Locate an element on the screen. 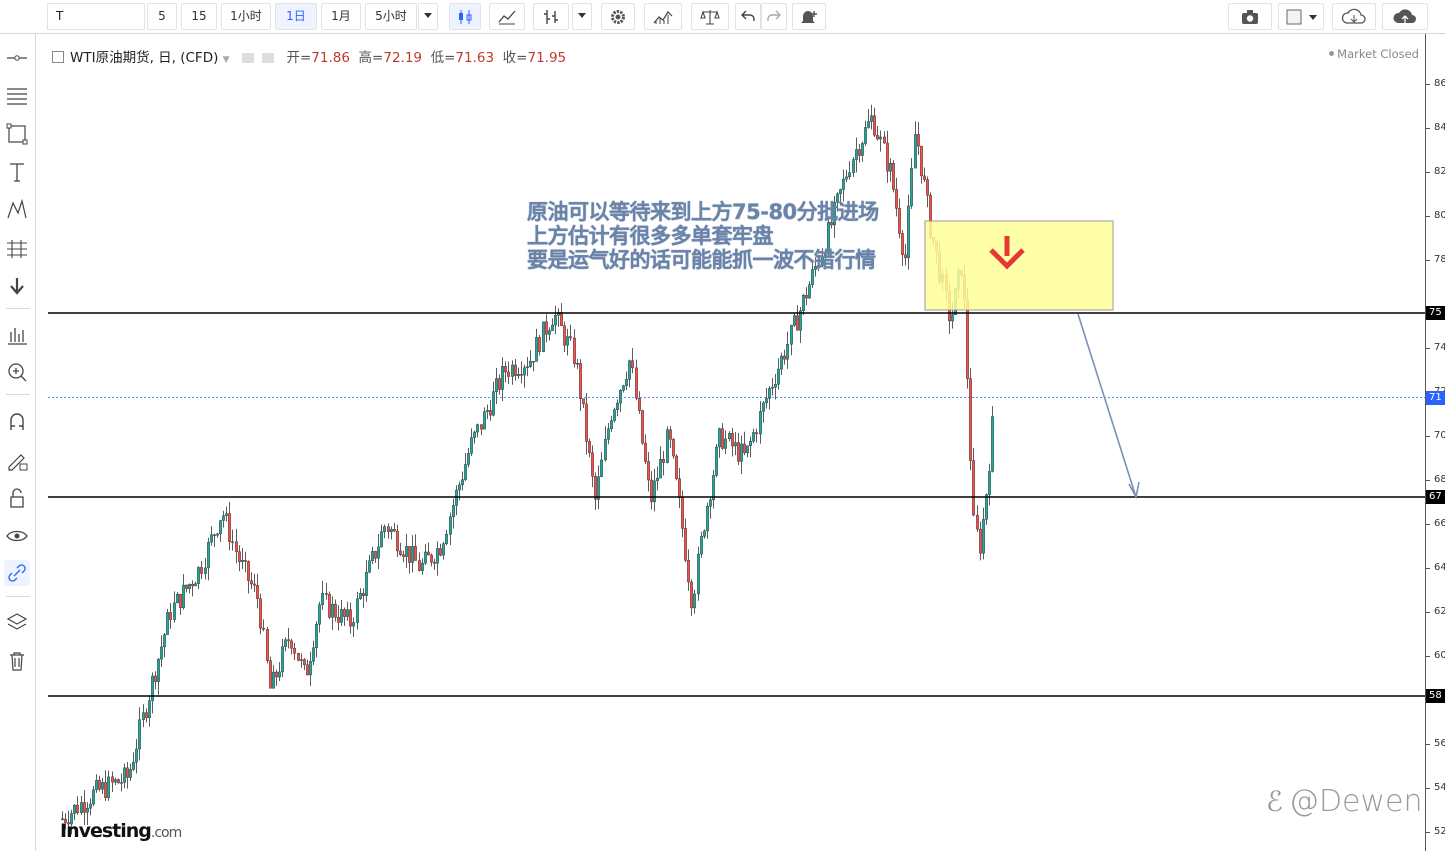 The height and width of the screenshot is (851, 1445). target-arrow is located at coordinates (1108, 406).